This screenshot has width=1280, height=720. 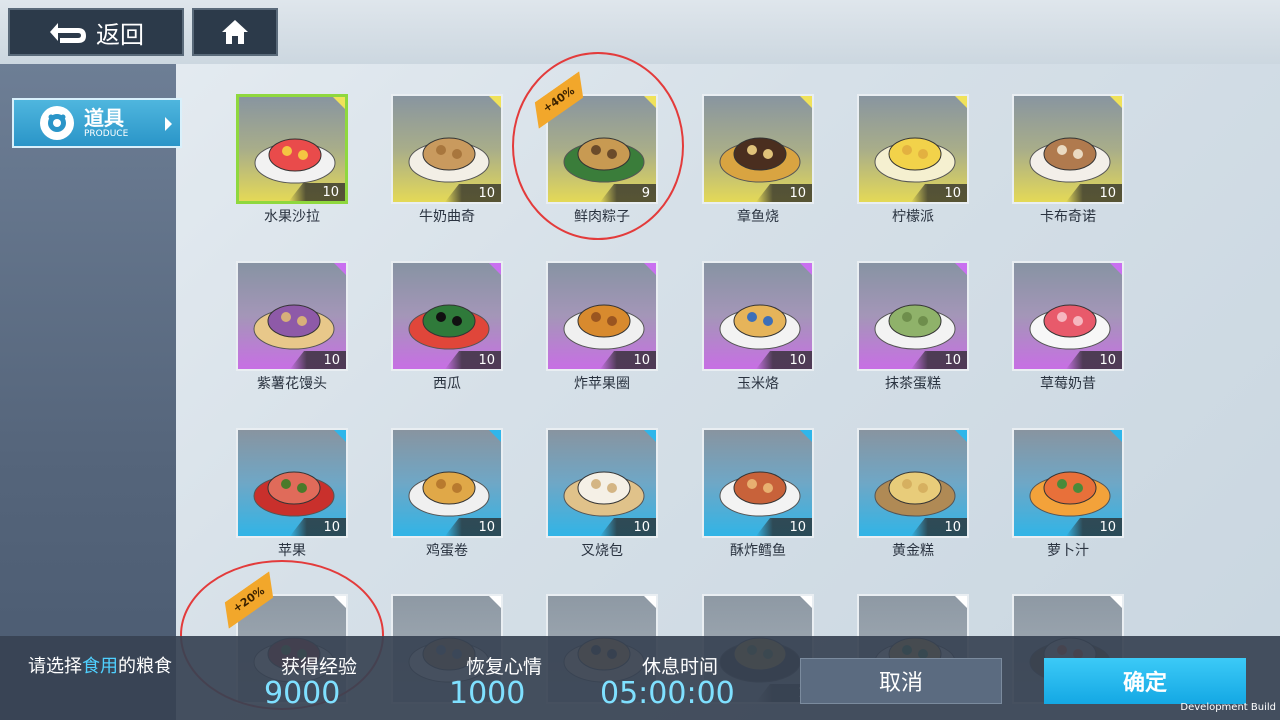 I want to click on back-button: 返回, so click(x=96, y=32).